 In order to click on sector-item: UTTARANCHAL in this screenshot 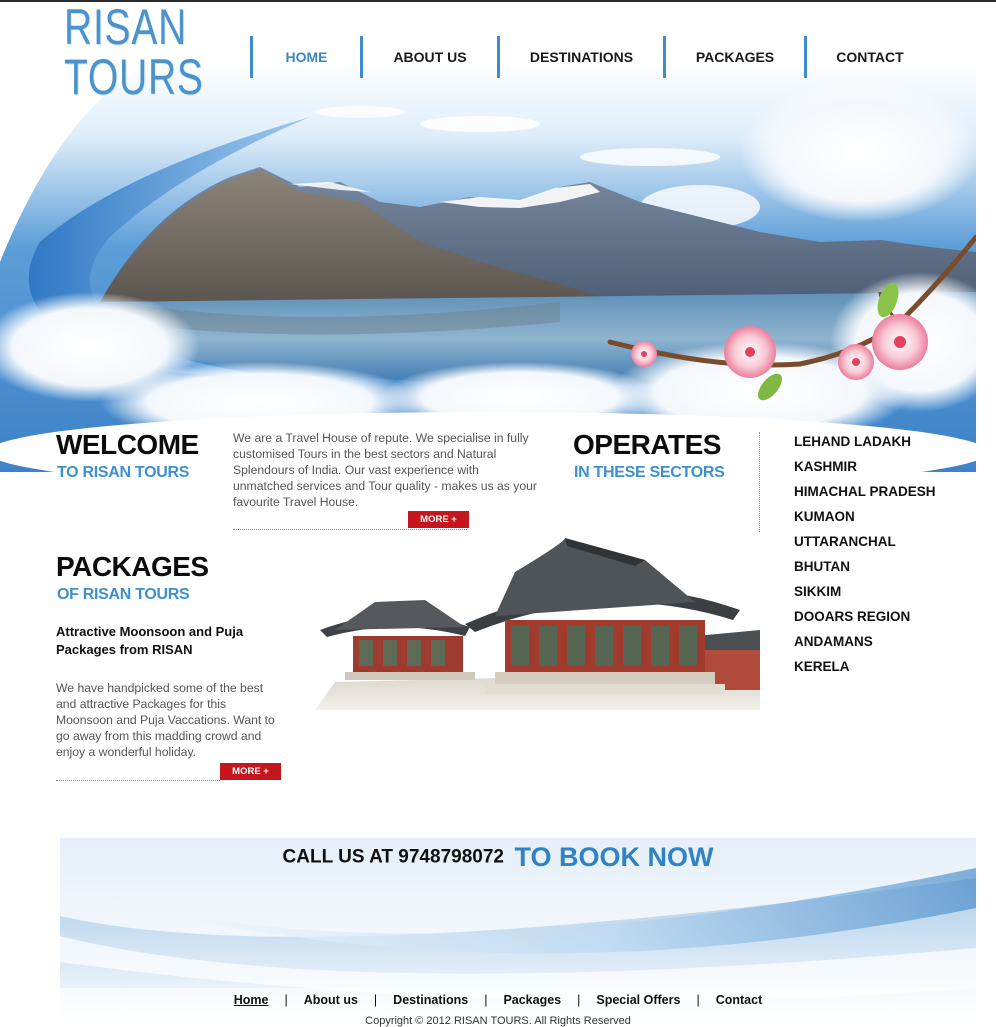, I will do `click(865, 545)`.